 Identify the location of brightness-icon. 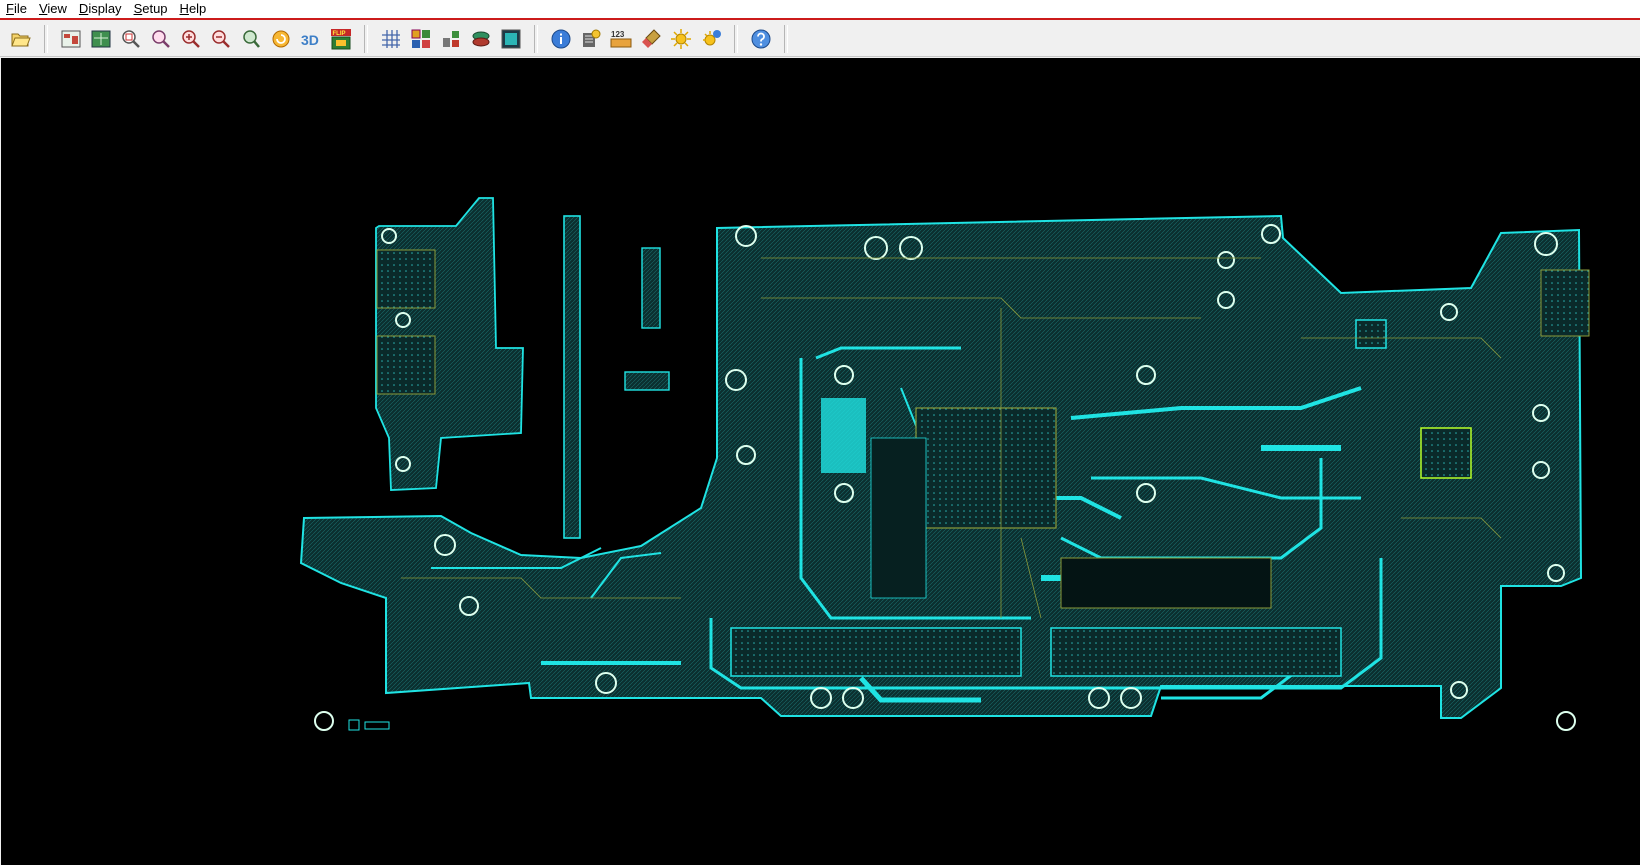
(681, 39).